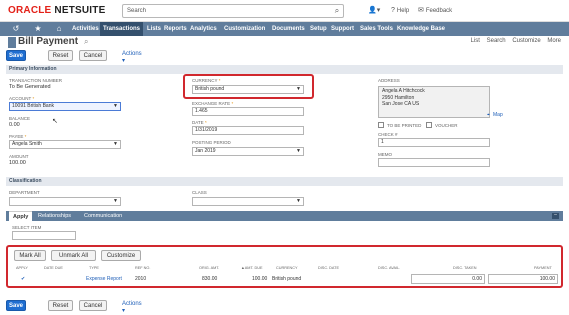  Describe the element at coordinates (421, 29) in the screenshot. I see `nav-knowledge-base: Knowledge Base` at that location.